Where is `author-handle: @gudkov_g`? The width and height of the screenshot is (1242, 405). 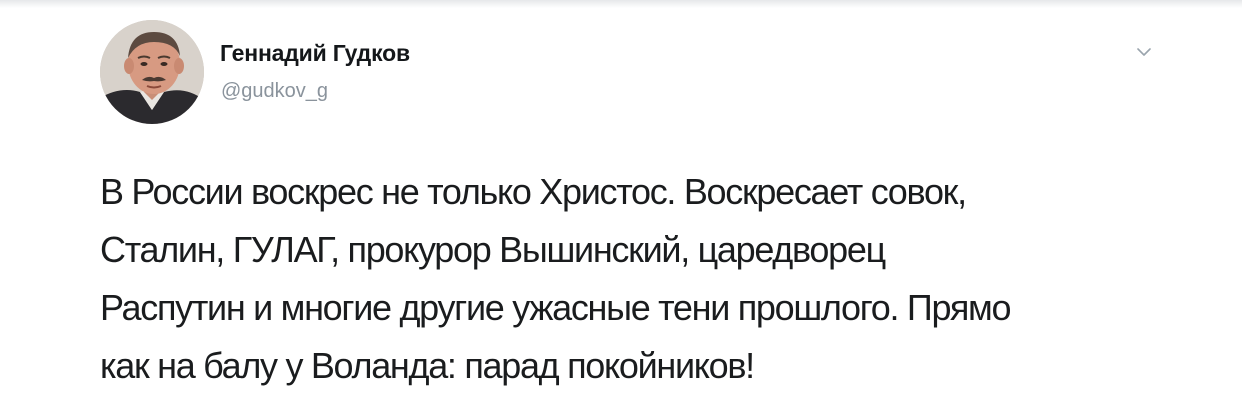
author-handle: @gudkov_g is located at coordinates (274, 91).